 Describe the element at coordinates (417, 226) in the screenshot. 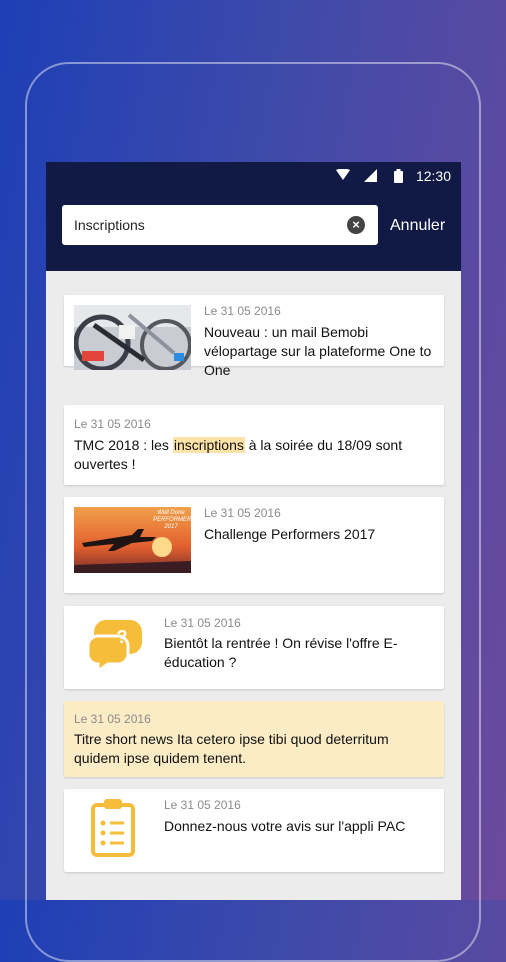

I see `cancel-button: Annuler` at that location.